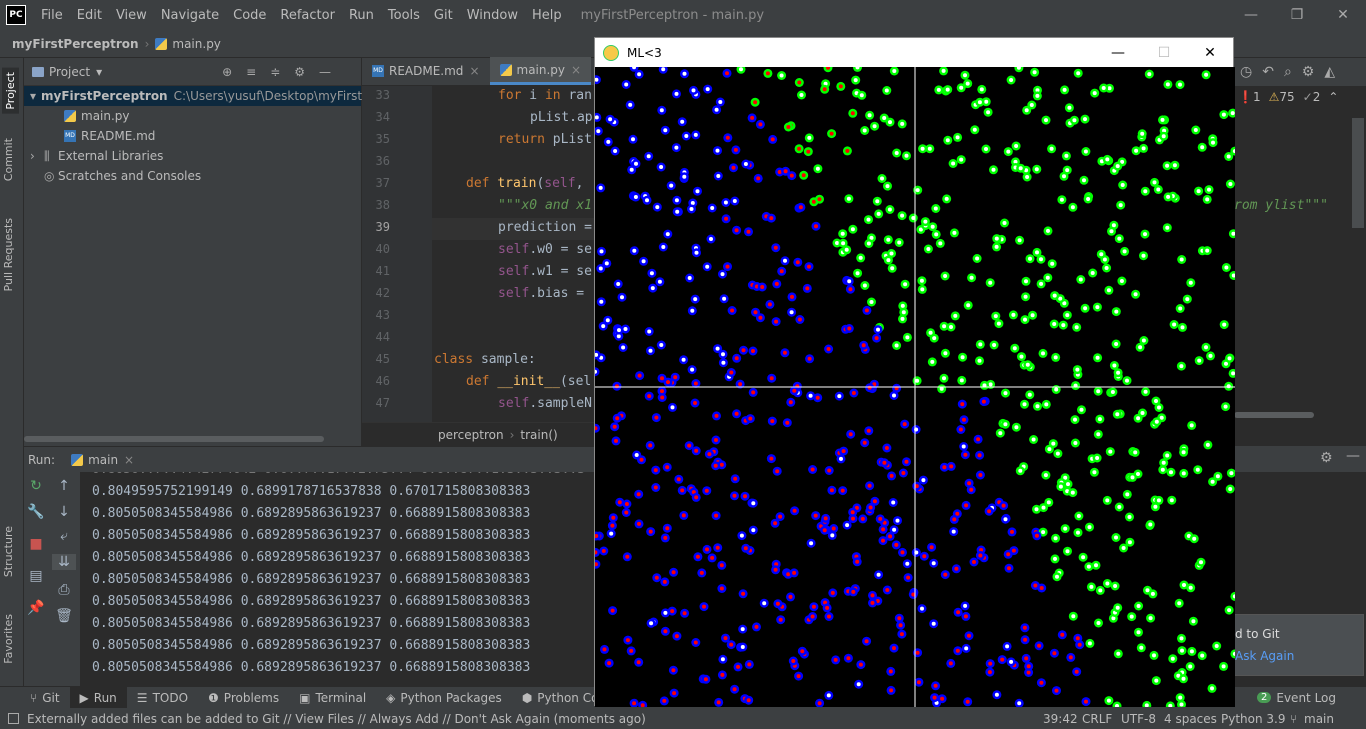 Image resolution: width=1366 pixels, height=729 pixels. What do you see at coordinates (1097, 719) in the screenshot?
I see `line-separator: CRLF` at bounding box center [1097, 719].